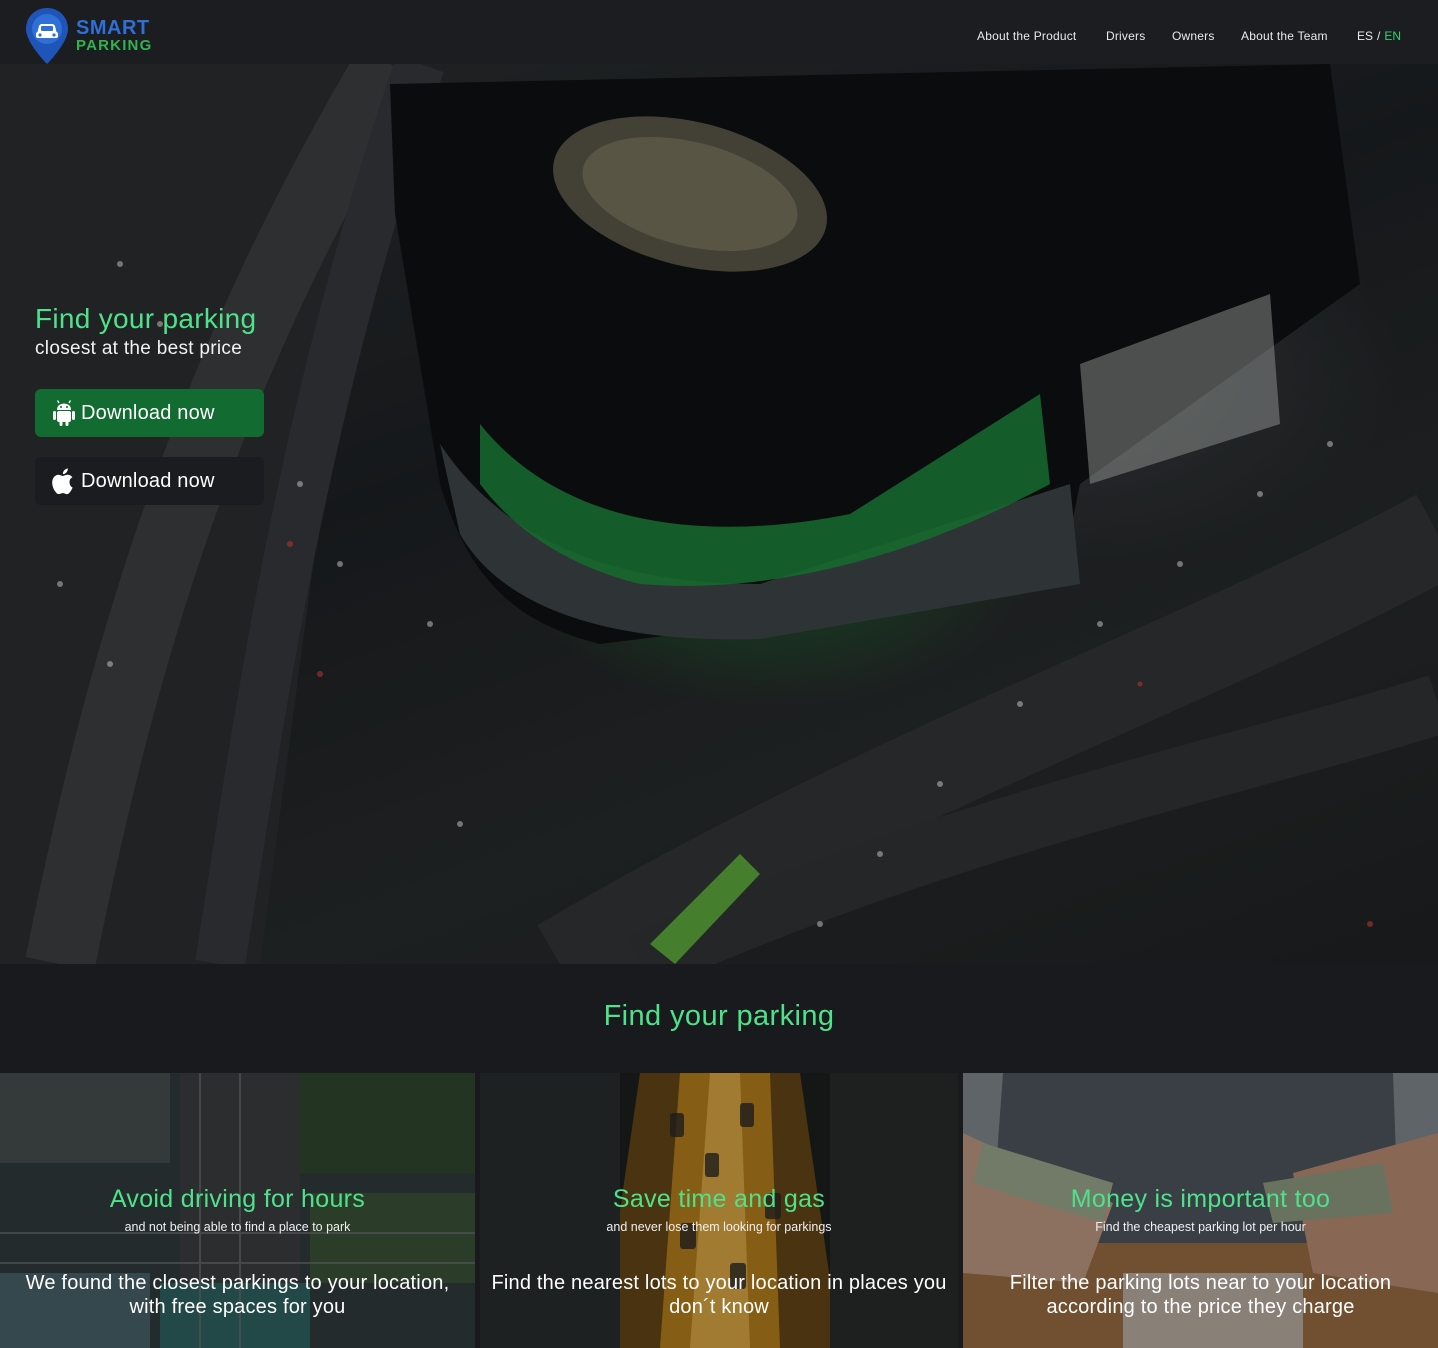  I want to click on smart-parking-logo: SMART PARKING, so click(94, 36).